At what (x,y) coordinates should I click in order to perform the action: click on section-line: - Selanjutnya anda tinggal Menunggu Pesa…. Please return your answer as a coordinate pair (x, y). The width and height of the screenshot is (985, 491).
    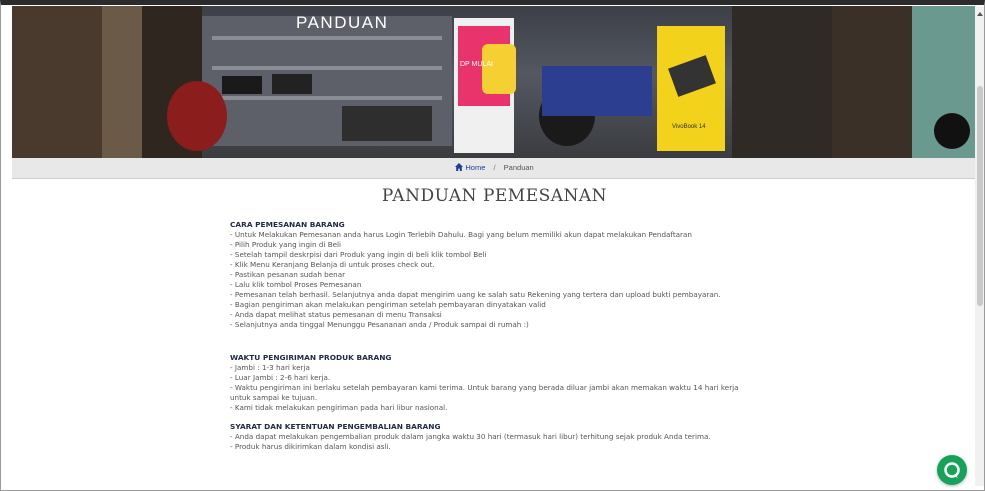
    Looking at the image, I should click on (379, 324).